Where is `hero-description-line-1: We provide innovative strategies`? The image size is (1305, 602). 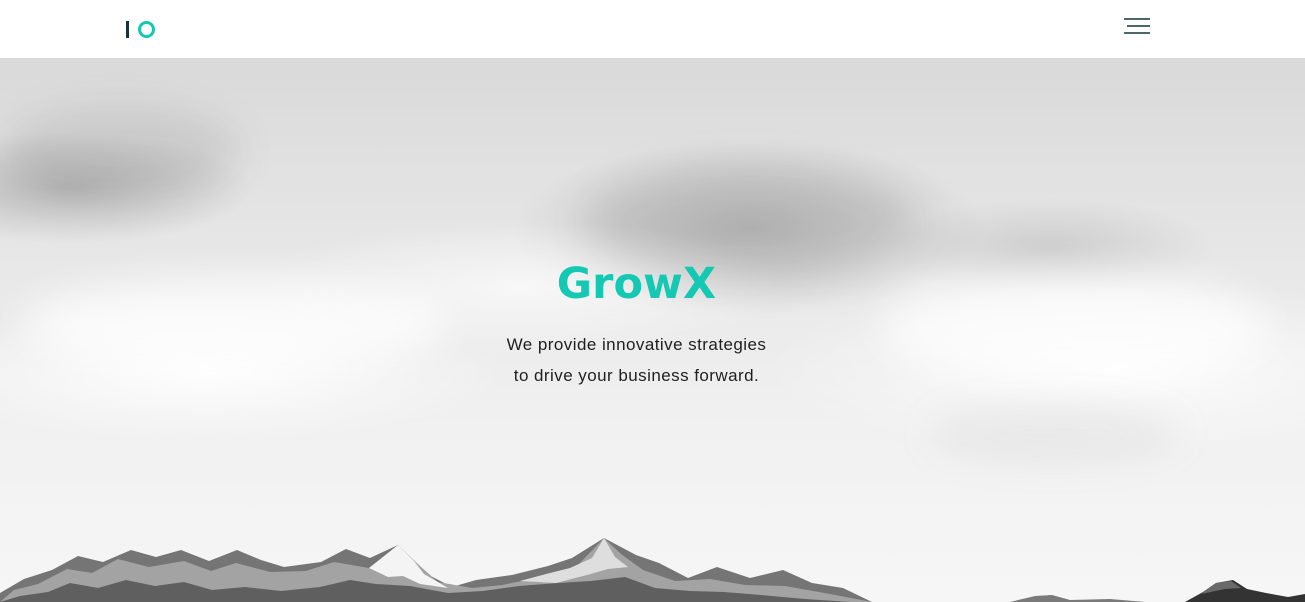 hero-description-line-1: We provide innovative strategies is located at coordinates (636, 344).